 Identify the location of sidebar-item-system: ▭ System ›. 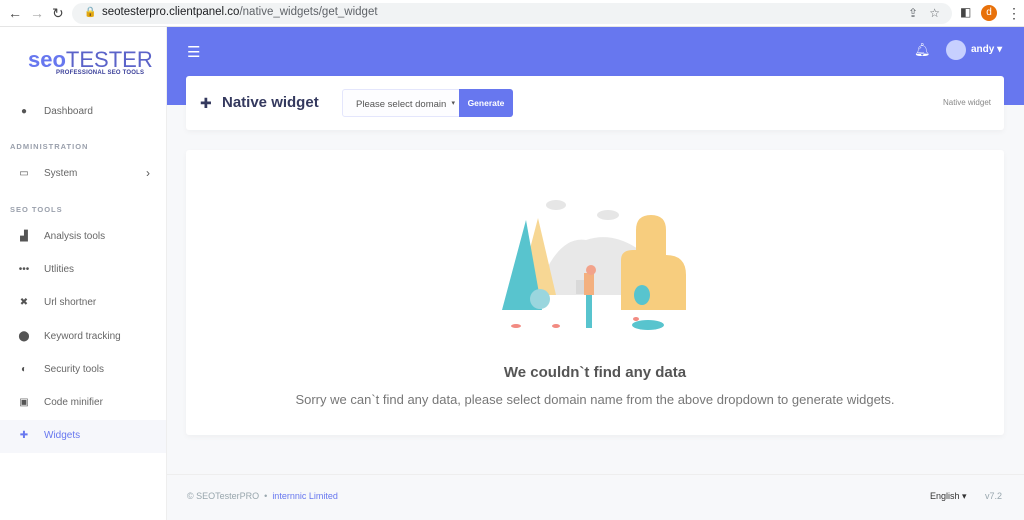
(83, 174).